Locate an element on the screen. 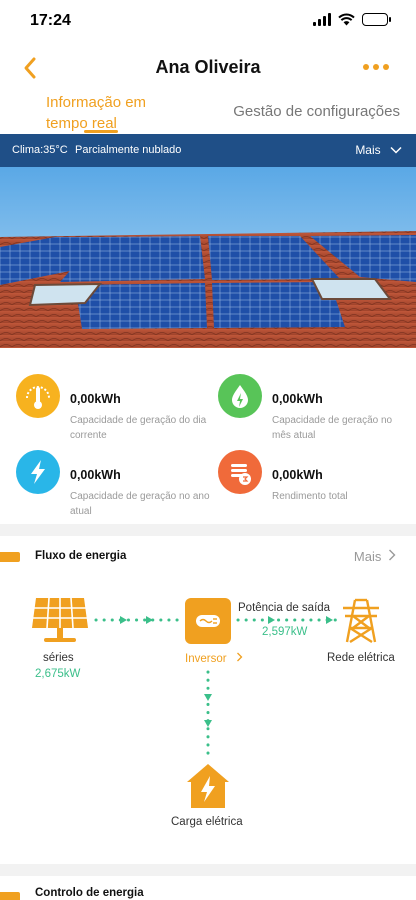 The width and height of the screenshot is (416, 900). status-icons is located at coordinates (352, 19).